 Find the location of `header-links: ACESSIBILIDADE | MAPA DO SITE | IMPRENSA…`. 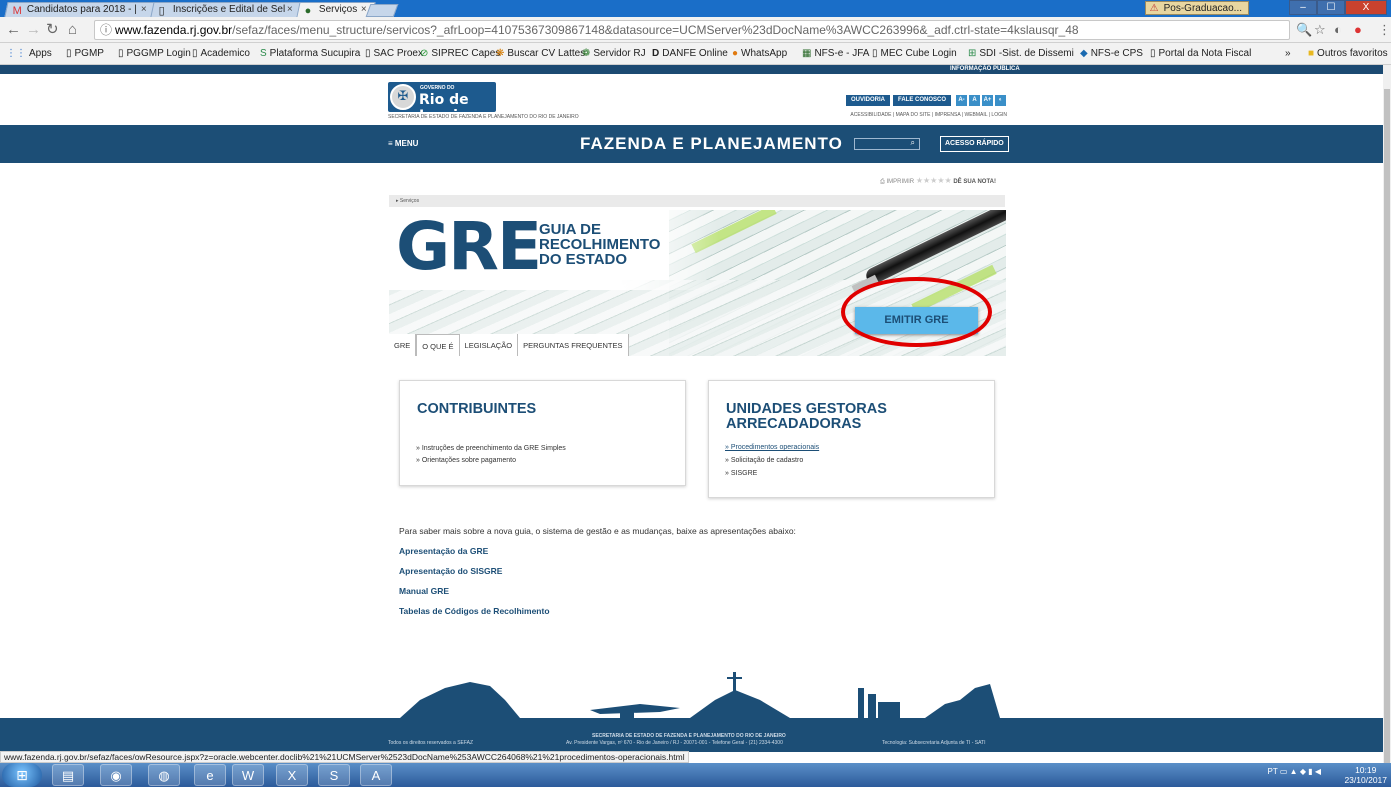

header-links: ACESSIBILIDADE | MAPA DO SITE | IMPRENSA… is located at coordinates (927, 115).